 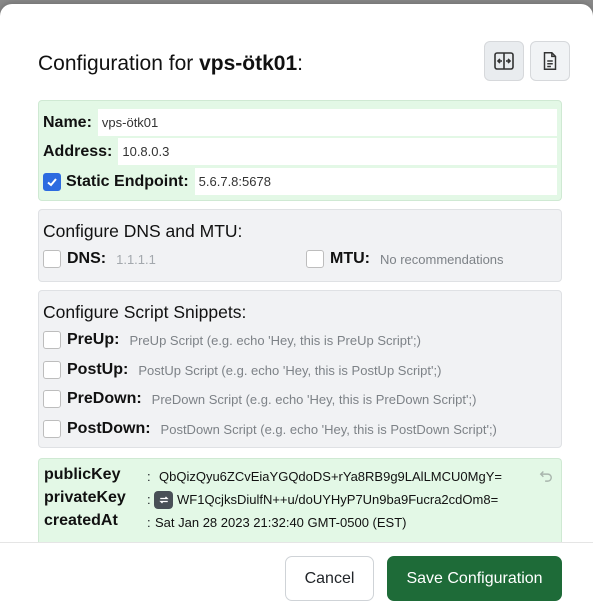 I want to click on regenerate-icon, so click(x=163, y=500).